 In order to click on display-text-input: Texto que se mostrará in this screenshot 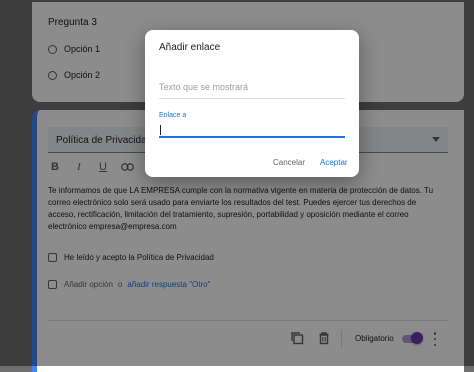, I will do `click(252, 90)`.